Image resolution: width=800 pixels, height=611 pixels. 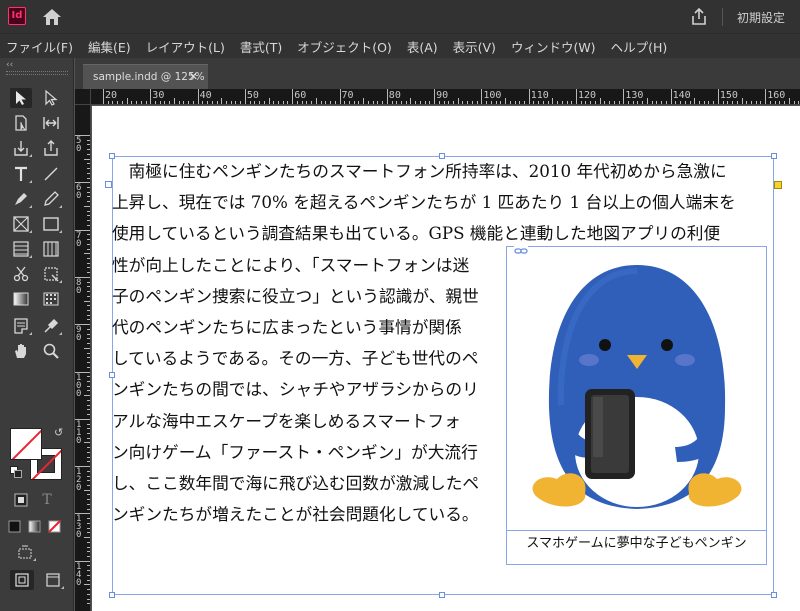 I want to click on gradient-feather-tool-icon, so click(x=51, y=299).